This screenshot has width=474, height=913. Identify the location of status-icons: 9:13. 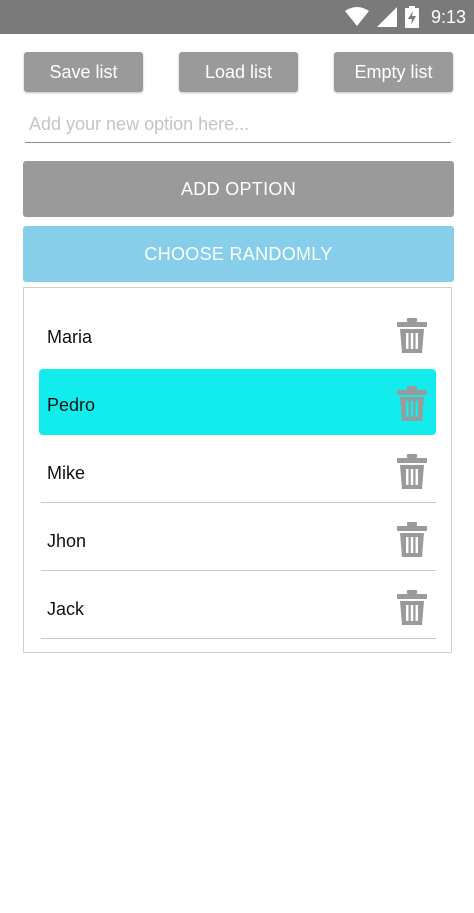
(405, 17).